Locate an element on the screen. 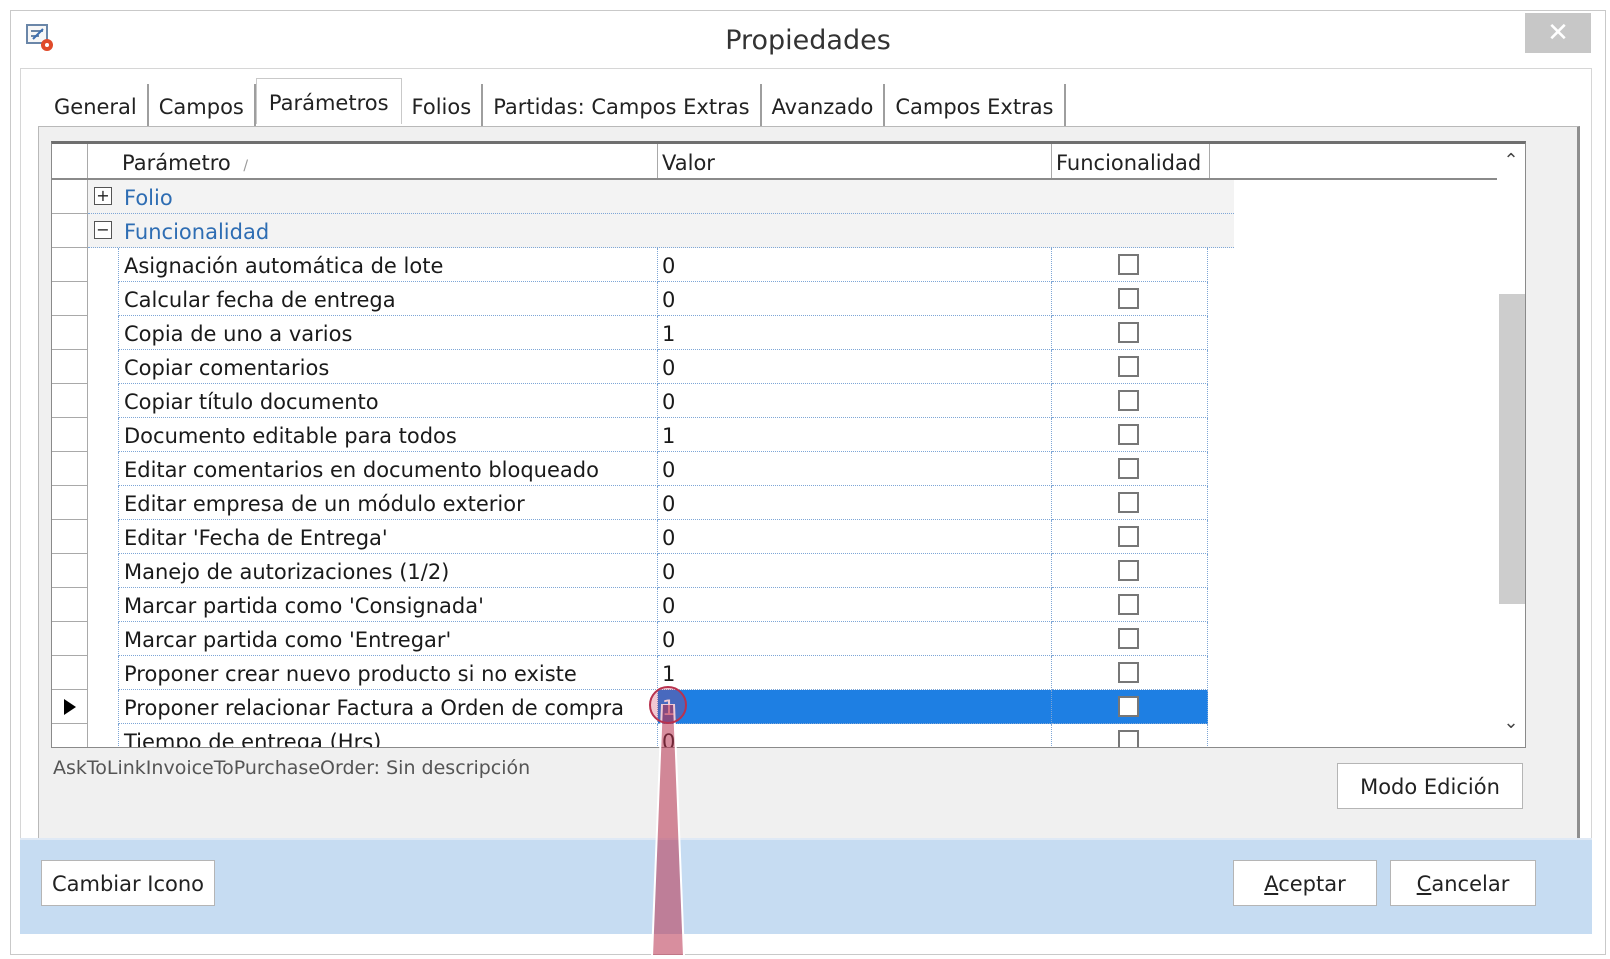 The height and width of the screenshot is (959, 1610). group-row: + Folio is located at coordinates (643, 197).